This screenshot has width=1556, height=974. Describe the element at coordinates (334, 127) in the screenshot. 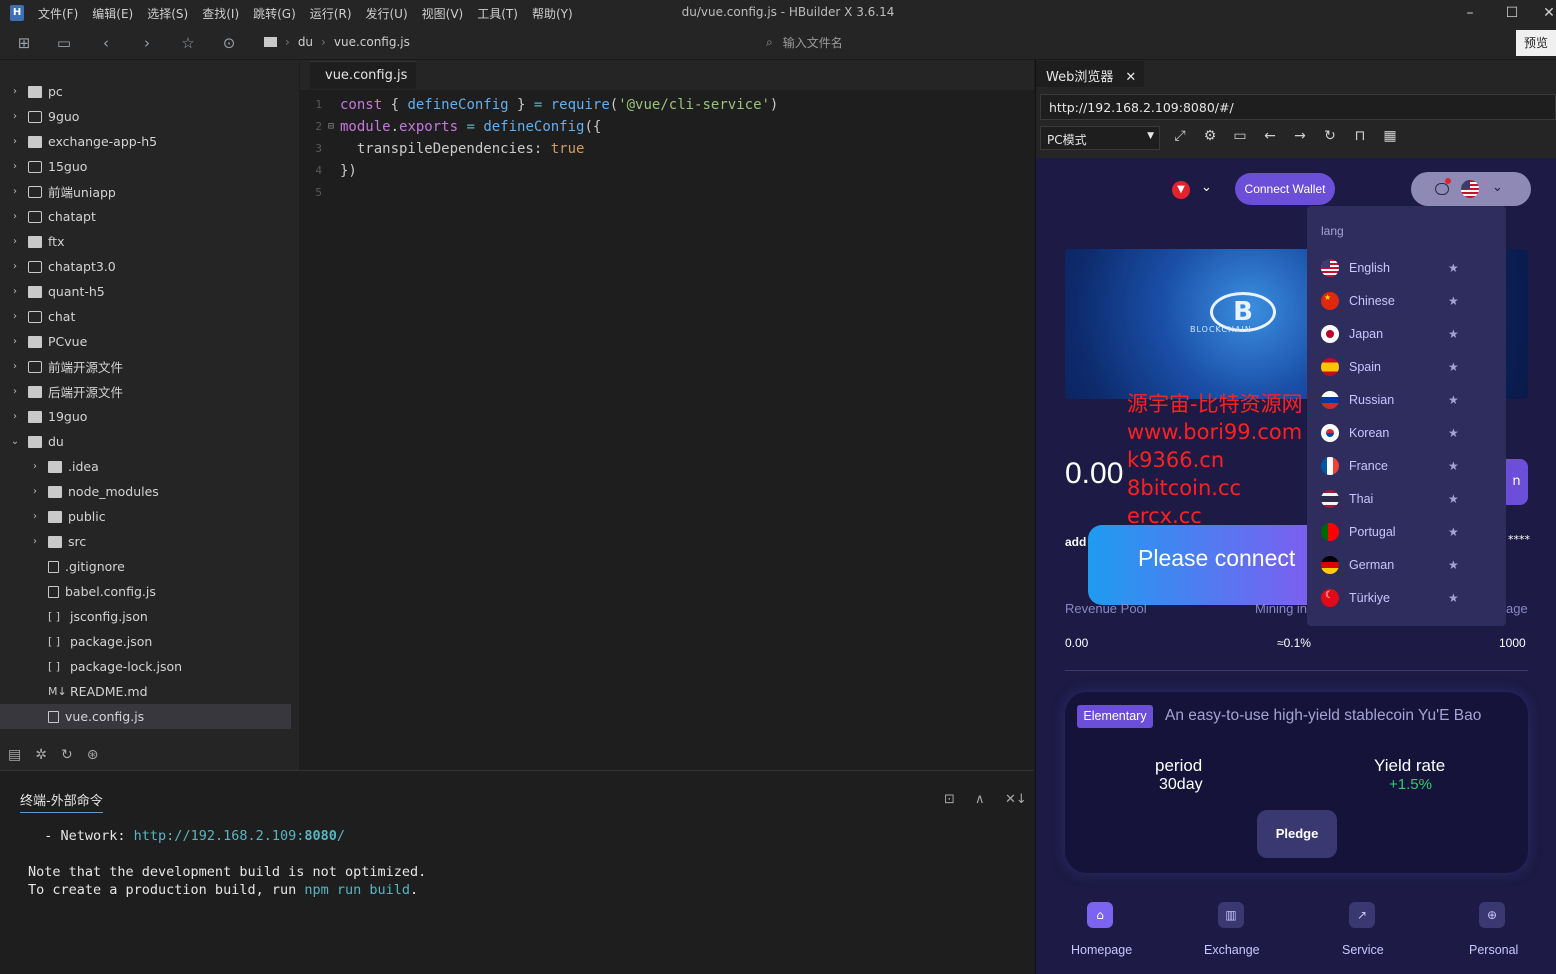

I see `fold-icon: ⊟` at that location.